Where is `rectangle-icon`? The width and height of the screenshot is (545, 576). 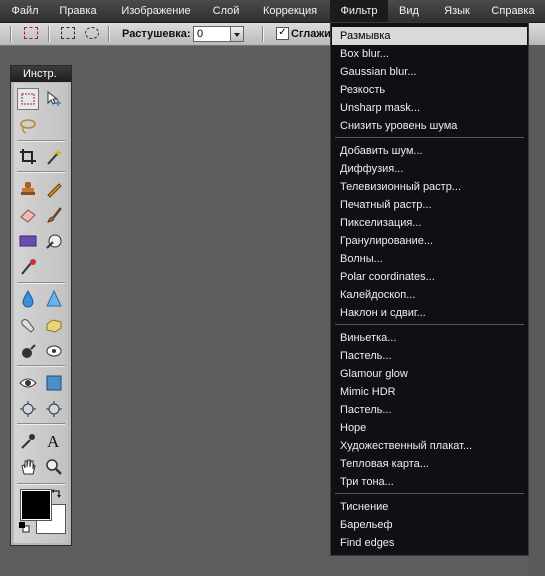
rectangle-icon is located at coordinates (28, 241).